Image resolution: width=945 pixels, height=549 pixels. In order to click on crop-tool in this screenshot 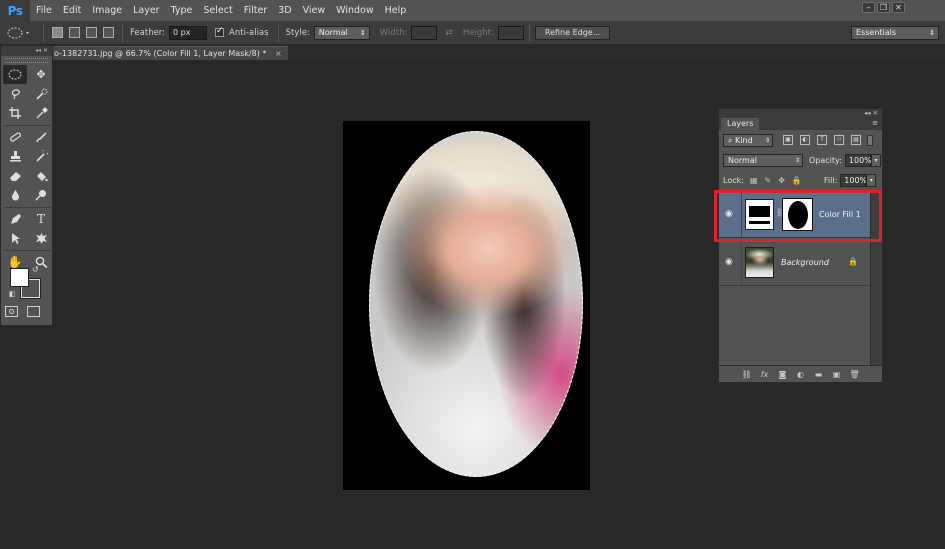, I will do `click(15, 113)`.